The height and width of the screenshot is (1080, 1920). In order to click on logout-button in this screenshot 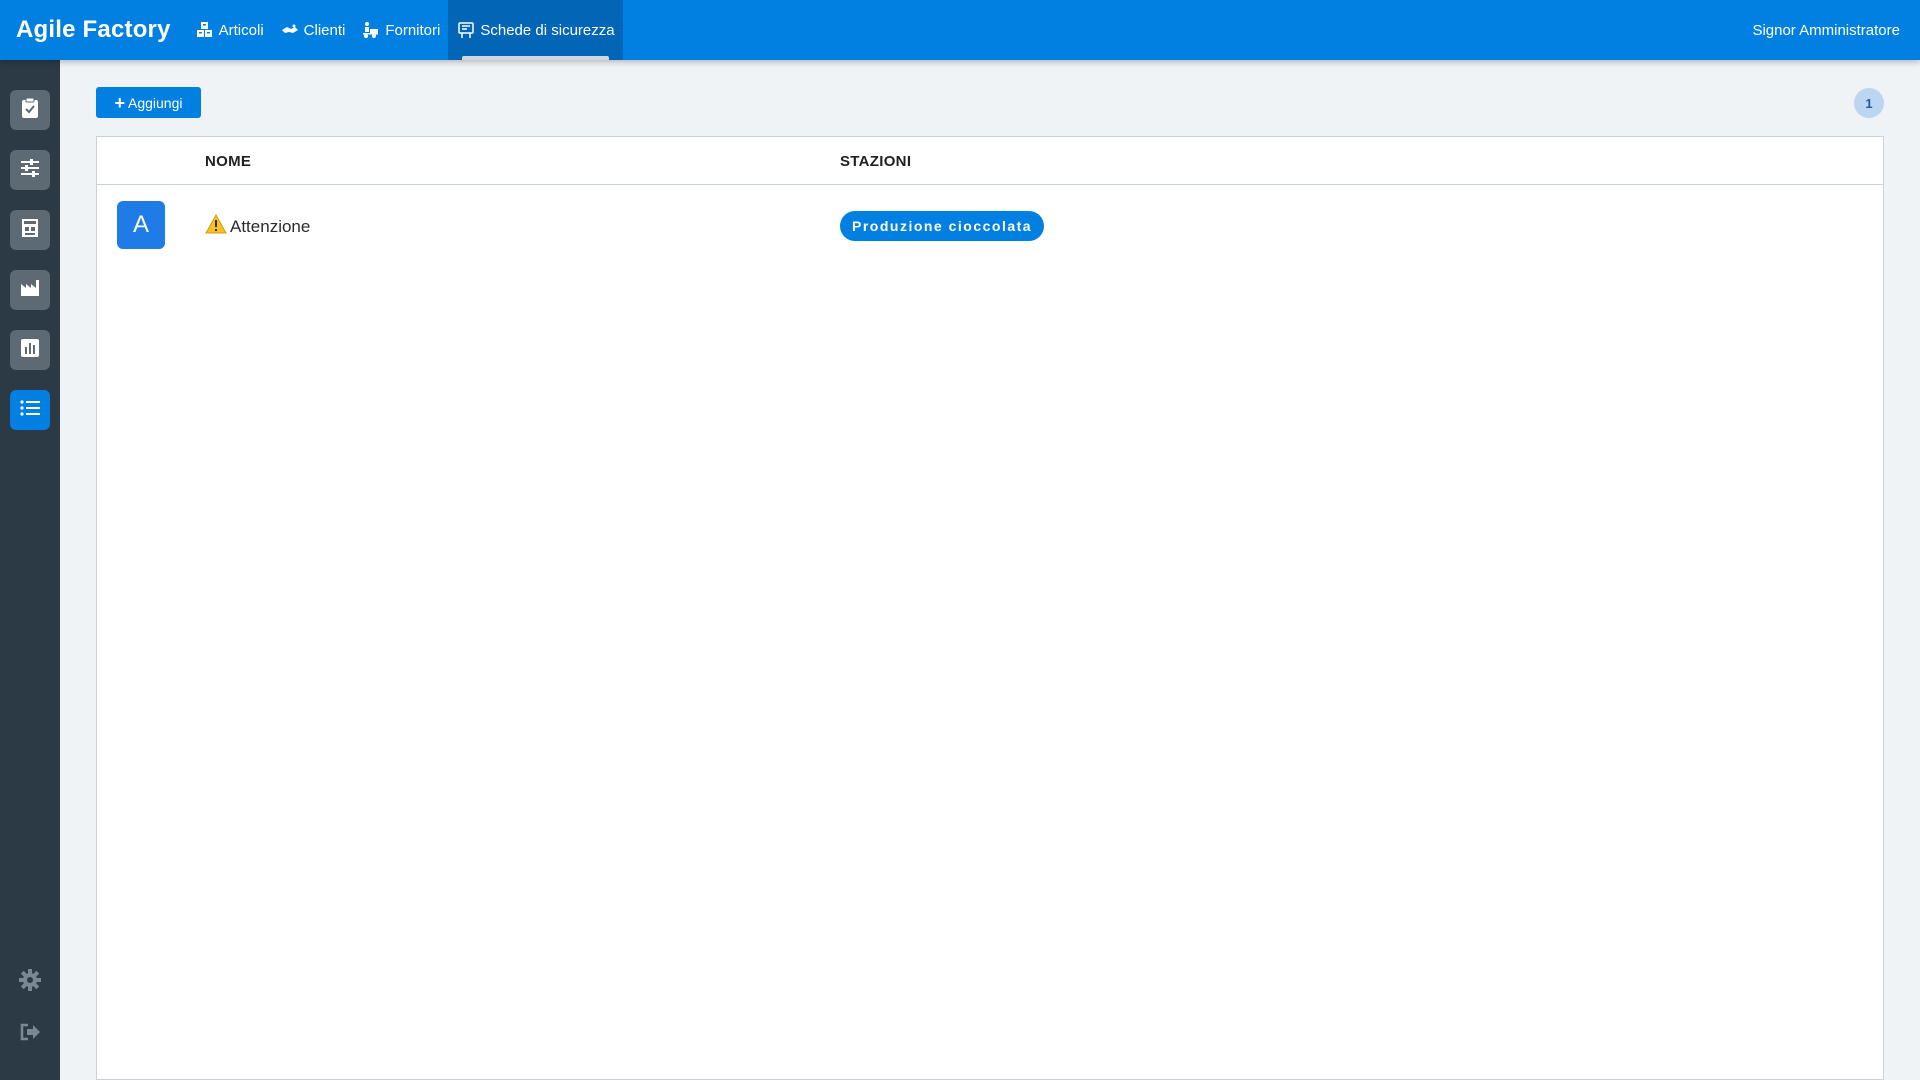, I will do `click(30, 1034)`.